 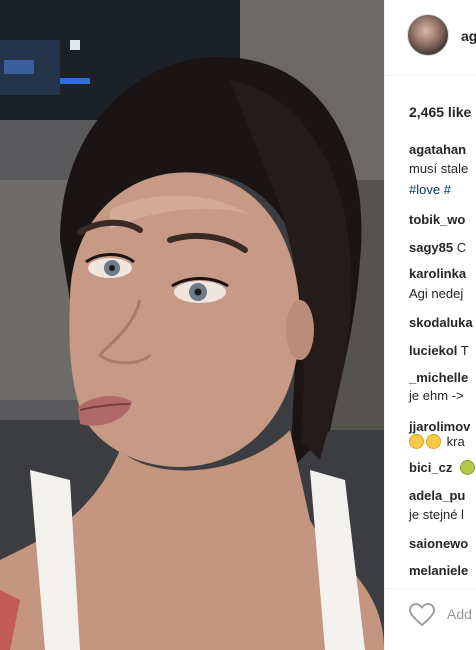 I want to click on comment-text: C, so click(x=460, y=247).